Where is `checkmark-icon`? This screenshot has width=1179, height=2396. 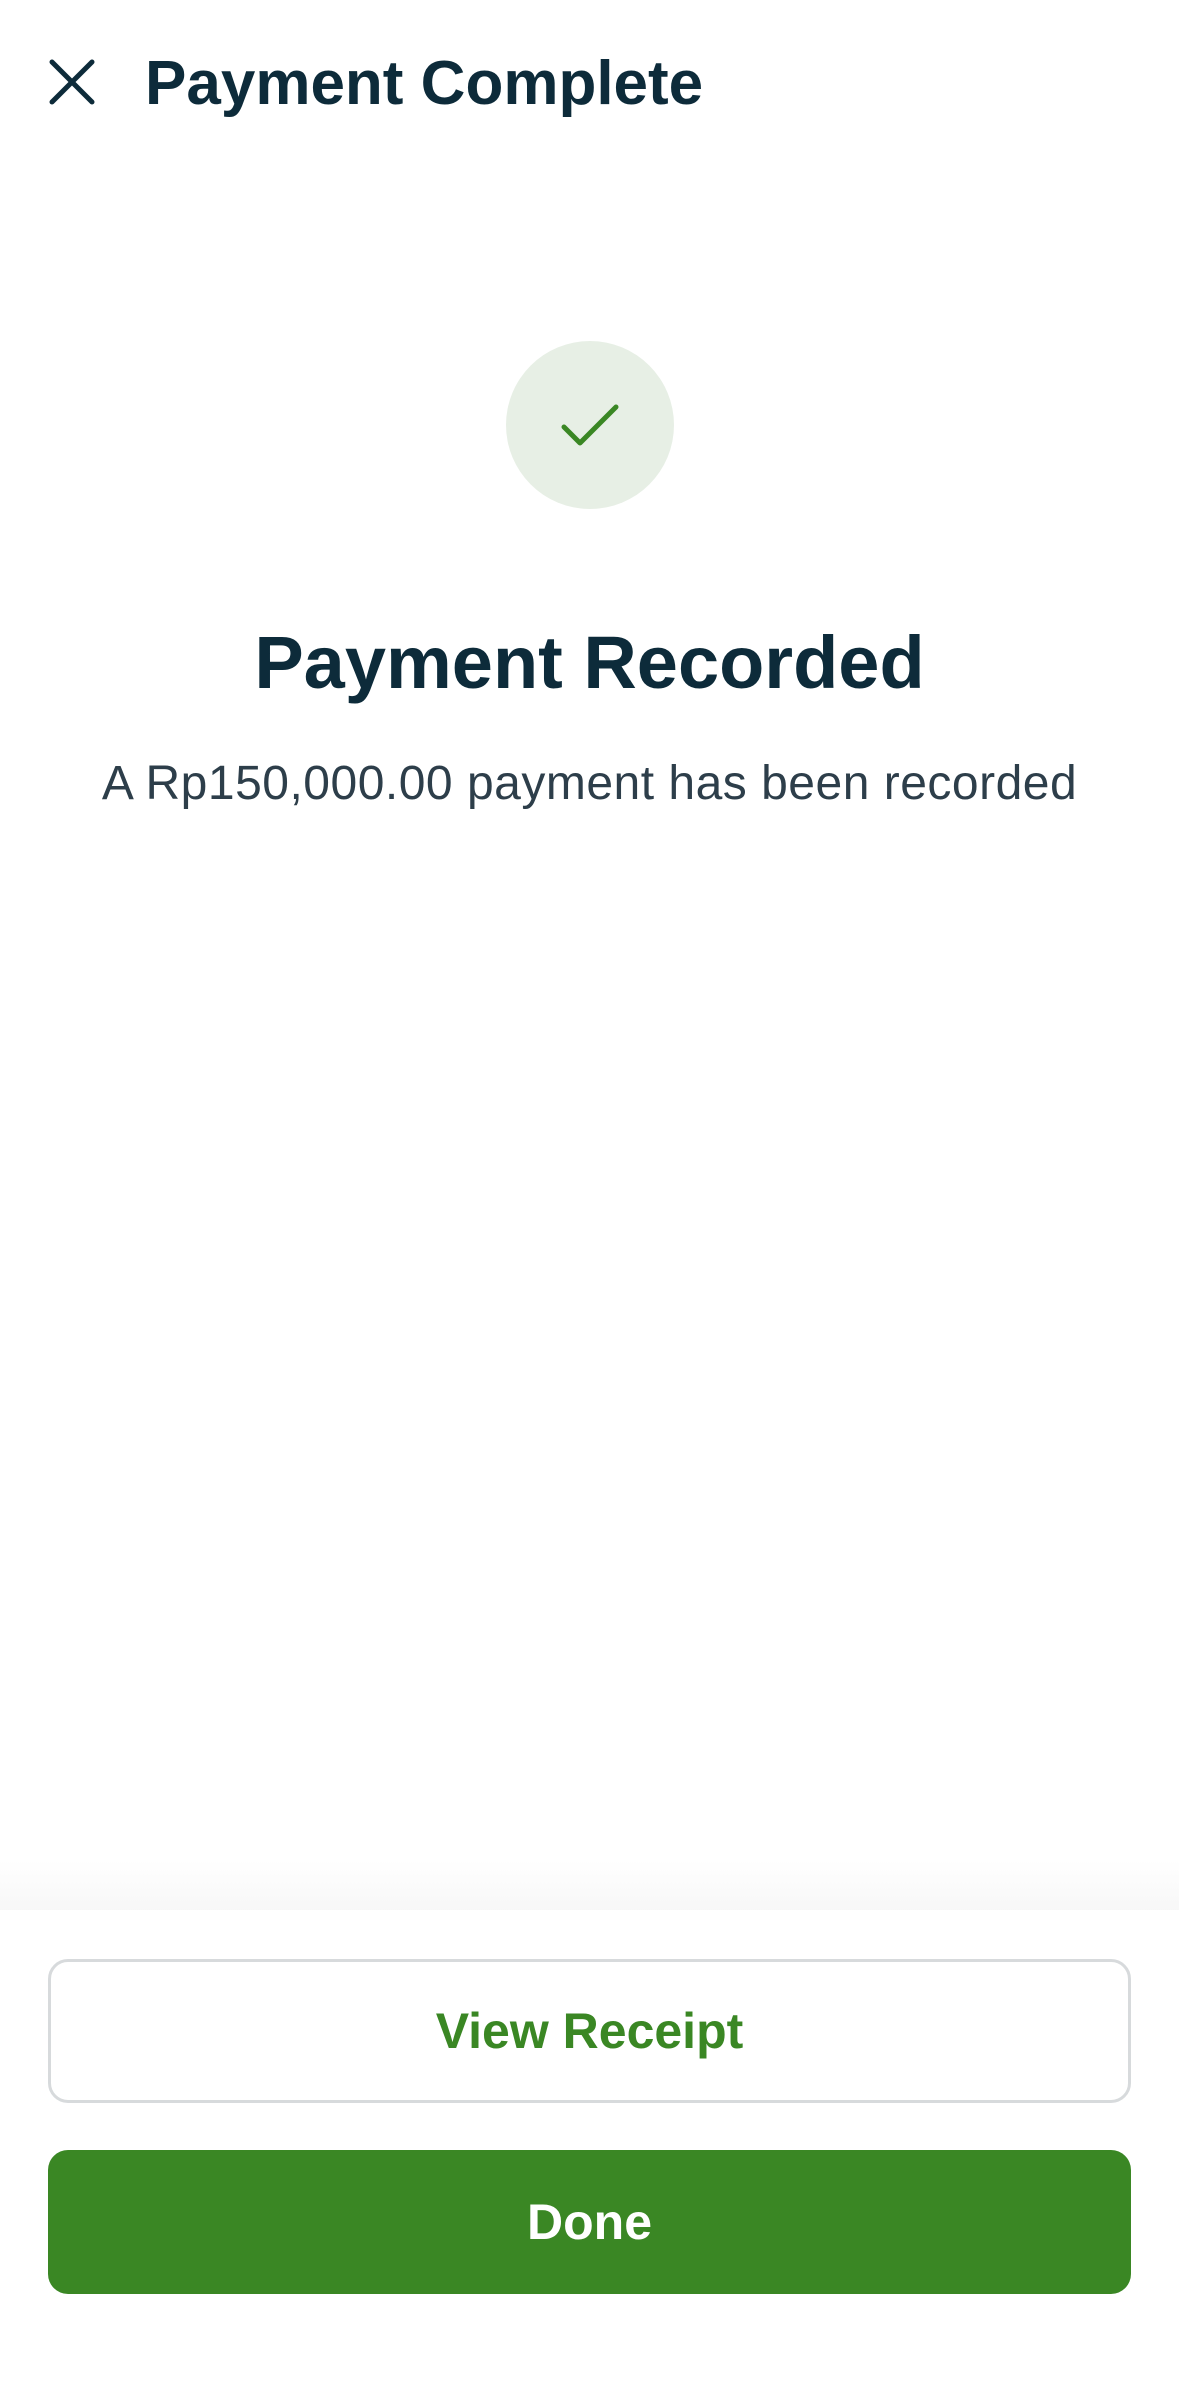
checkmark-icon is located at coordinates (590, 425).